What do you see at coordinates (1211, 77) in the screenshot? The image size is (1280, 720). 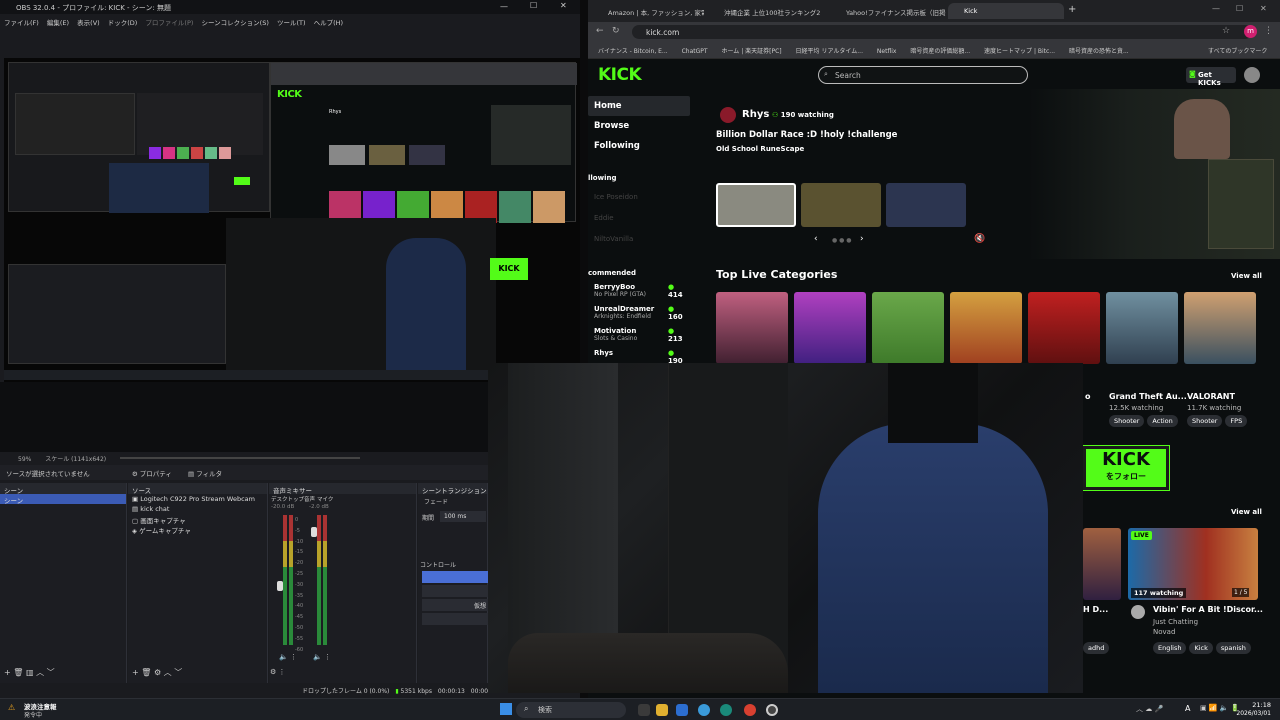 I see `get-kicks-button: ◙ Get KICKs` at bounding box center [1211, 77].